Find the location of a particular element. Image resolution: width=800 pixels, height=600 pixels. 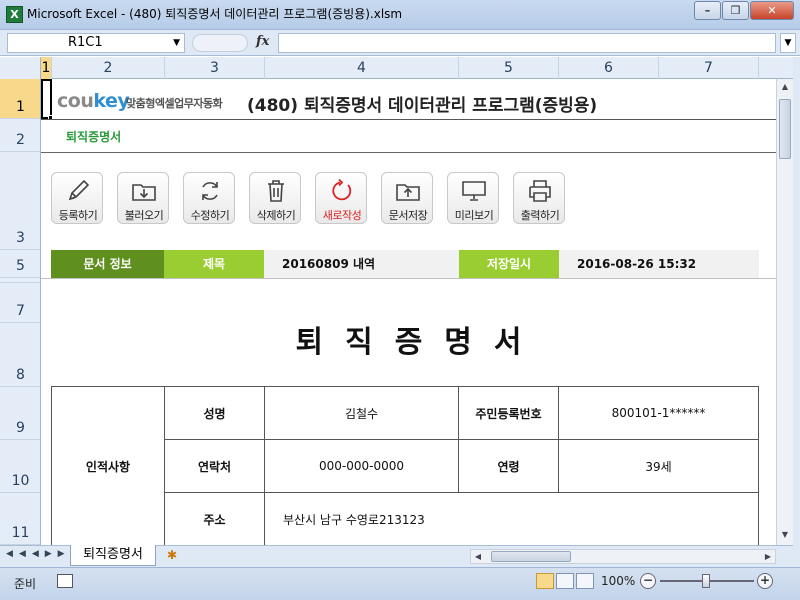

section-personal-info: 인적사항 is located at coordinates (108, 465).